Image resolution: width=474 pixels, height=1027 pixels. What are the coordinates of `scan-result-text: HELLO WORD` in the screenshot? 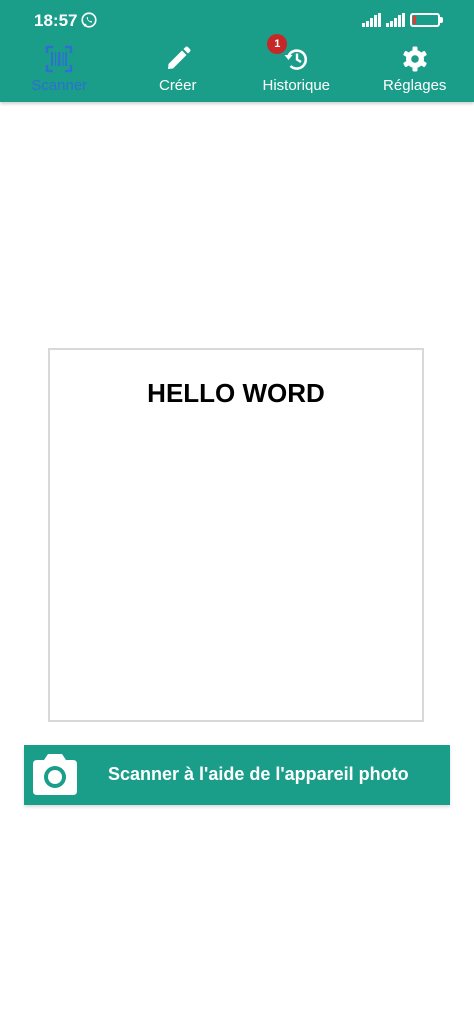 It's located at (236, 393).